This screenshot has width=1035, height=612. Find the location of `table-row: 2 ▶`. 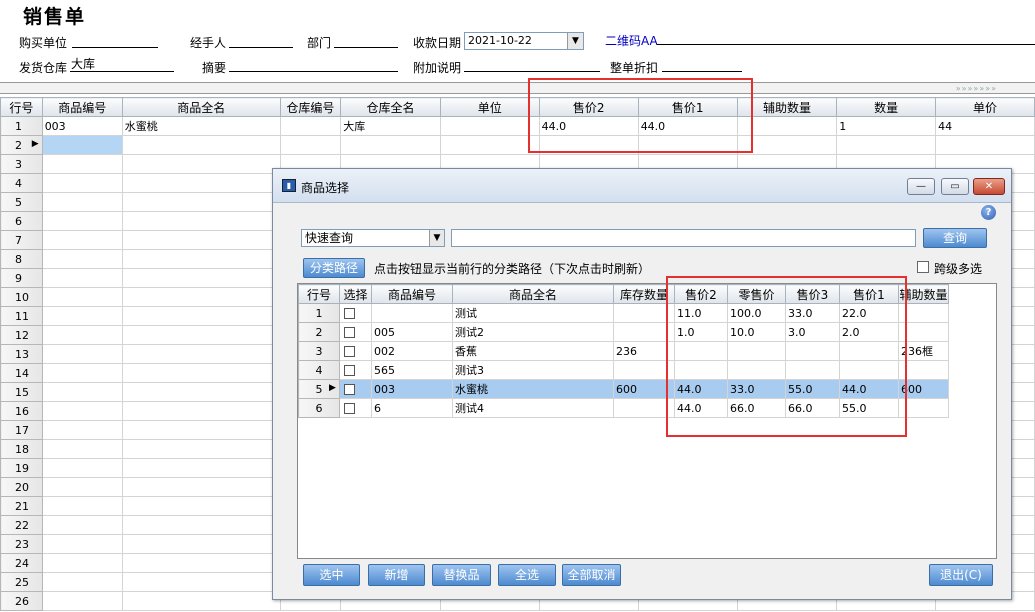

table-row: 2 ▶ is located at coordinates (517, 145).